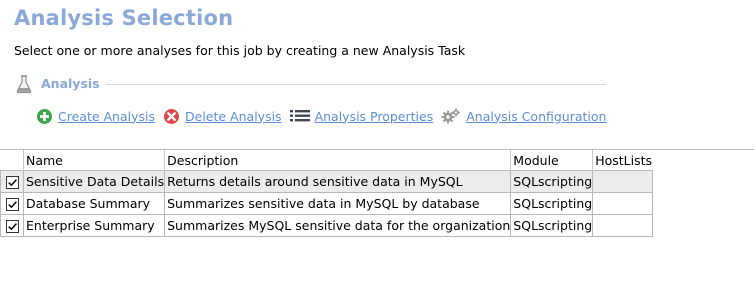 This screenshot has height=286, width=754. I want to click on flask-icon, so click(24, 84).